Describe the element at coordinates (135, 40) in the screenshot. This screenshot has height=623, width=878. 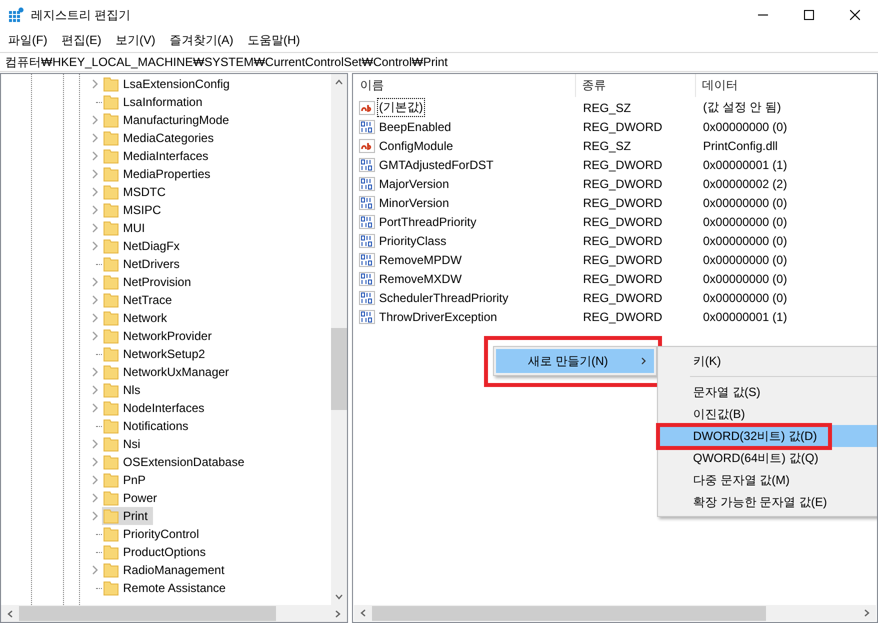
I see `menu-item: 보기(V)` at that location.